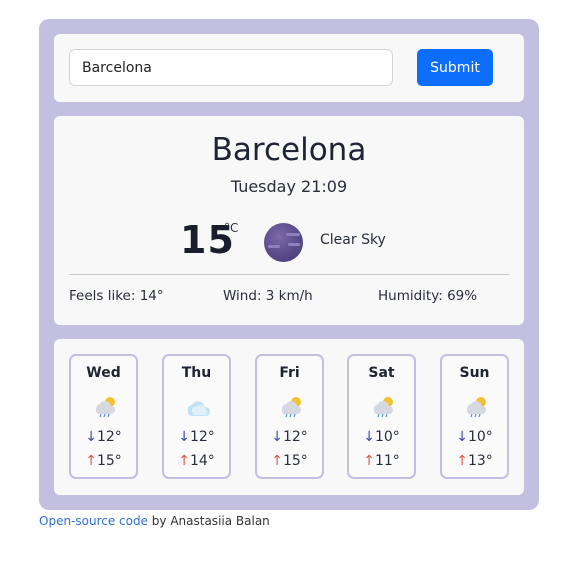  Describe the element at coordinates (381, 373) in the screenshot. I see `forecast-day-name: Sat` at that location.